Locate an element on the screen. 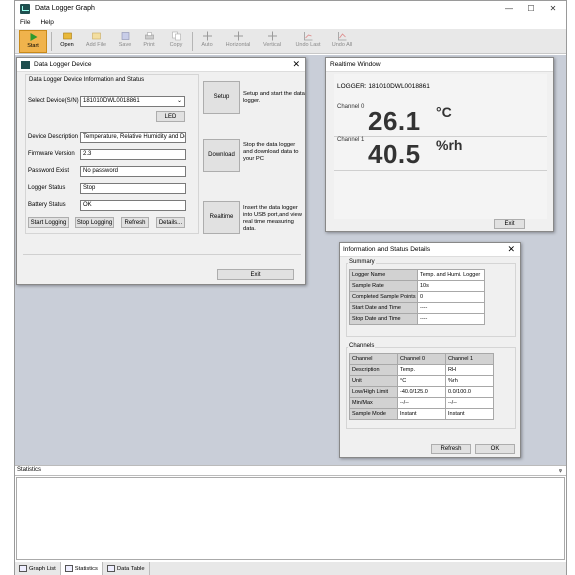  undo-last-icon is located at coordinates (307, 36).